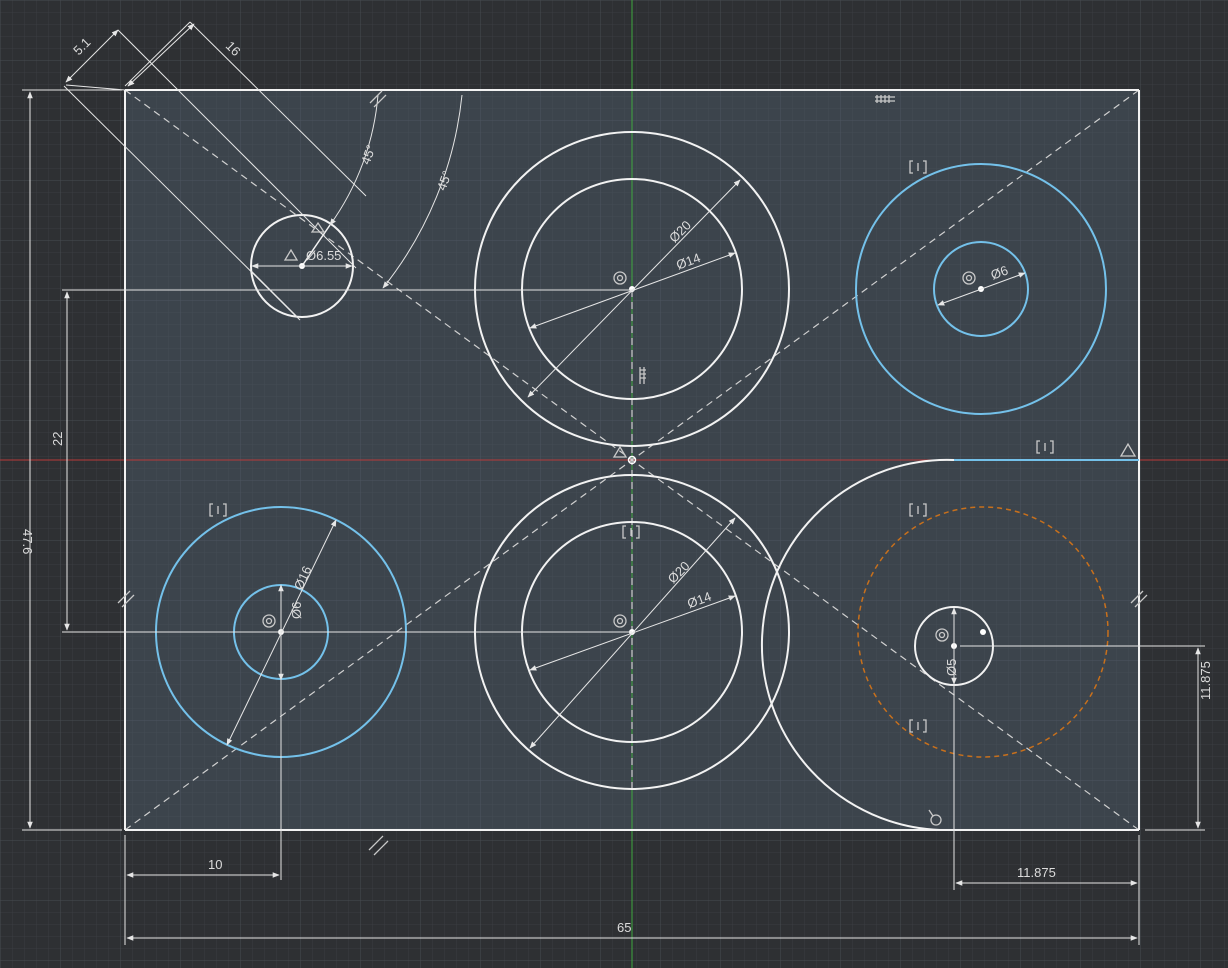 This screenshot has height=968, width=1228. What do you see at coordinates (1205, 680) in the screenshot?
I see `dim-offset-11875-vertical: 11.875` at bounding box center [1205, 680].